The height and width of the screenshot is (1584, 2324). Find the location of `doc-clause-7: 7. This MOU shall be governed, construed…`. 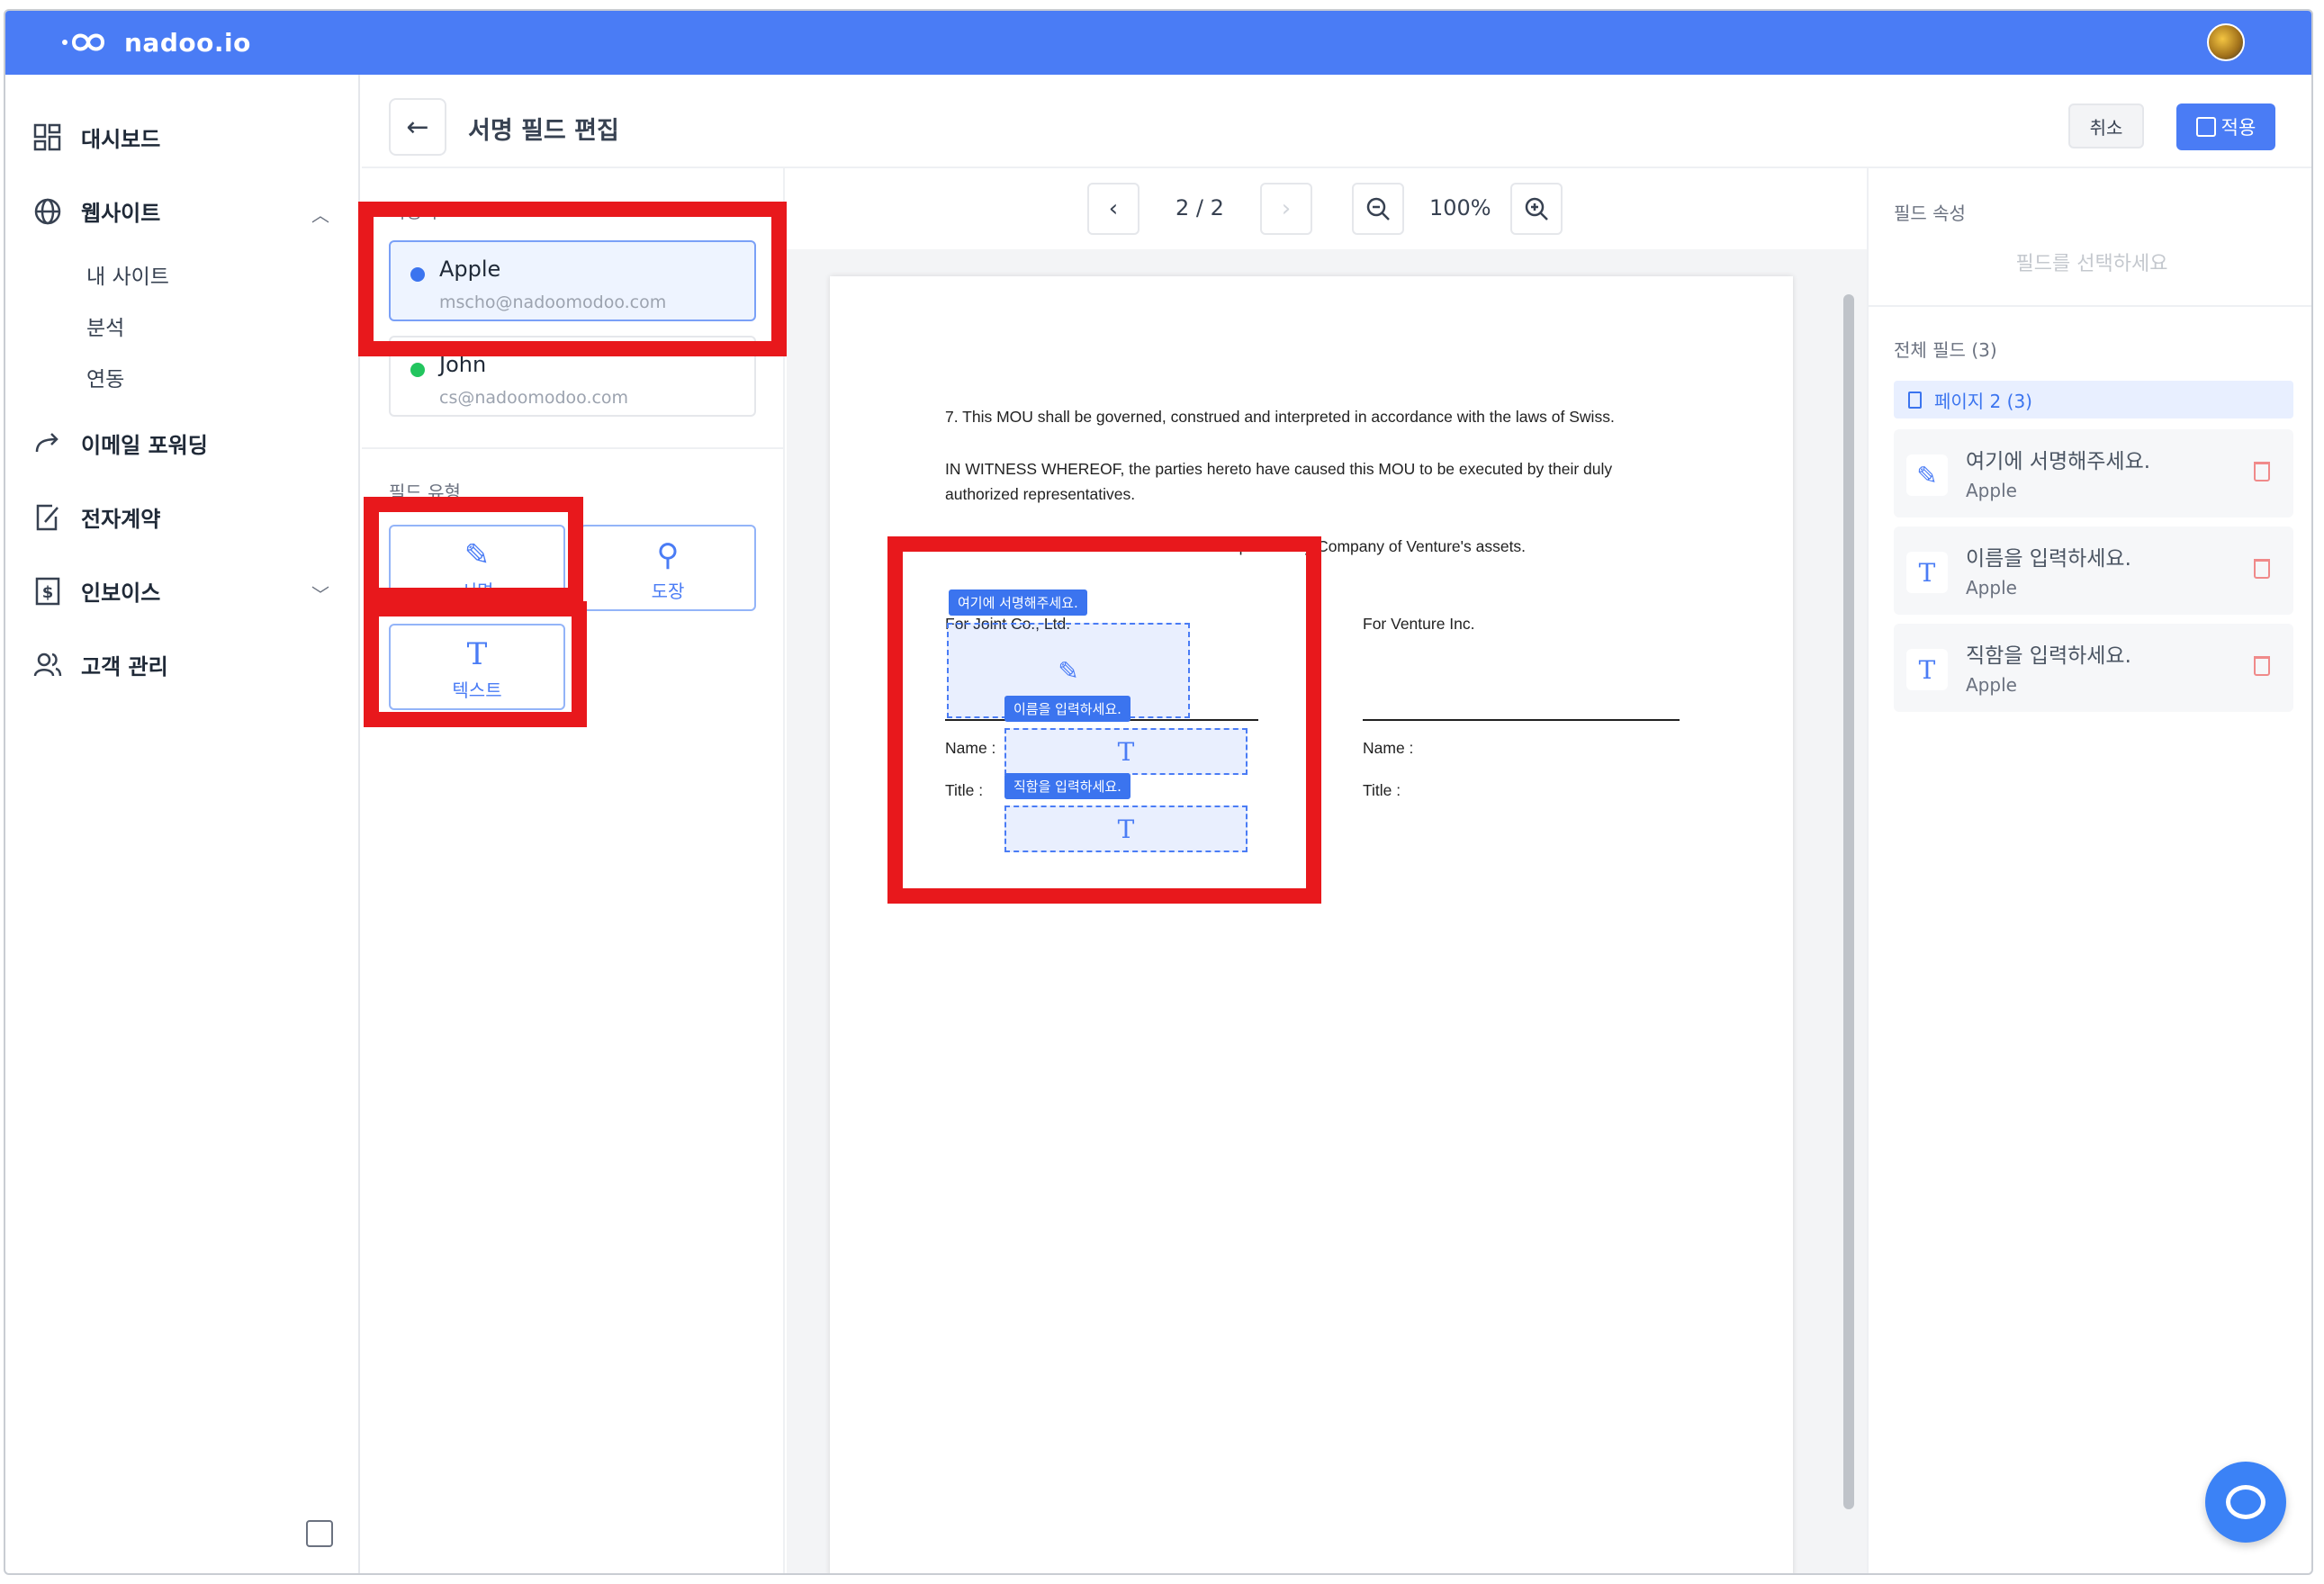

doc-clause-7: 7. This MOU shall be governed, construed… is located at coordinates (1280, 417).